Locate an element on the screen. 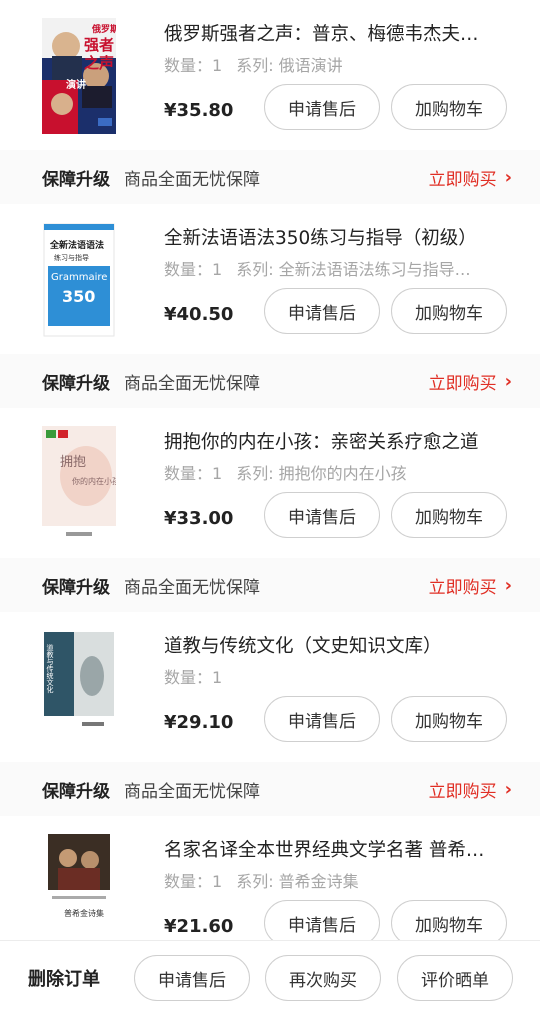 This screenshot has height=1015, width=540. book-cover-taoism: 道教与传统文化 is located at coordinates (79, 688).